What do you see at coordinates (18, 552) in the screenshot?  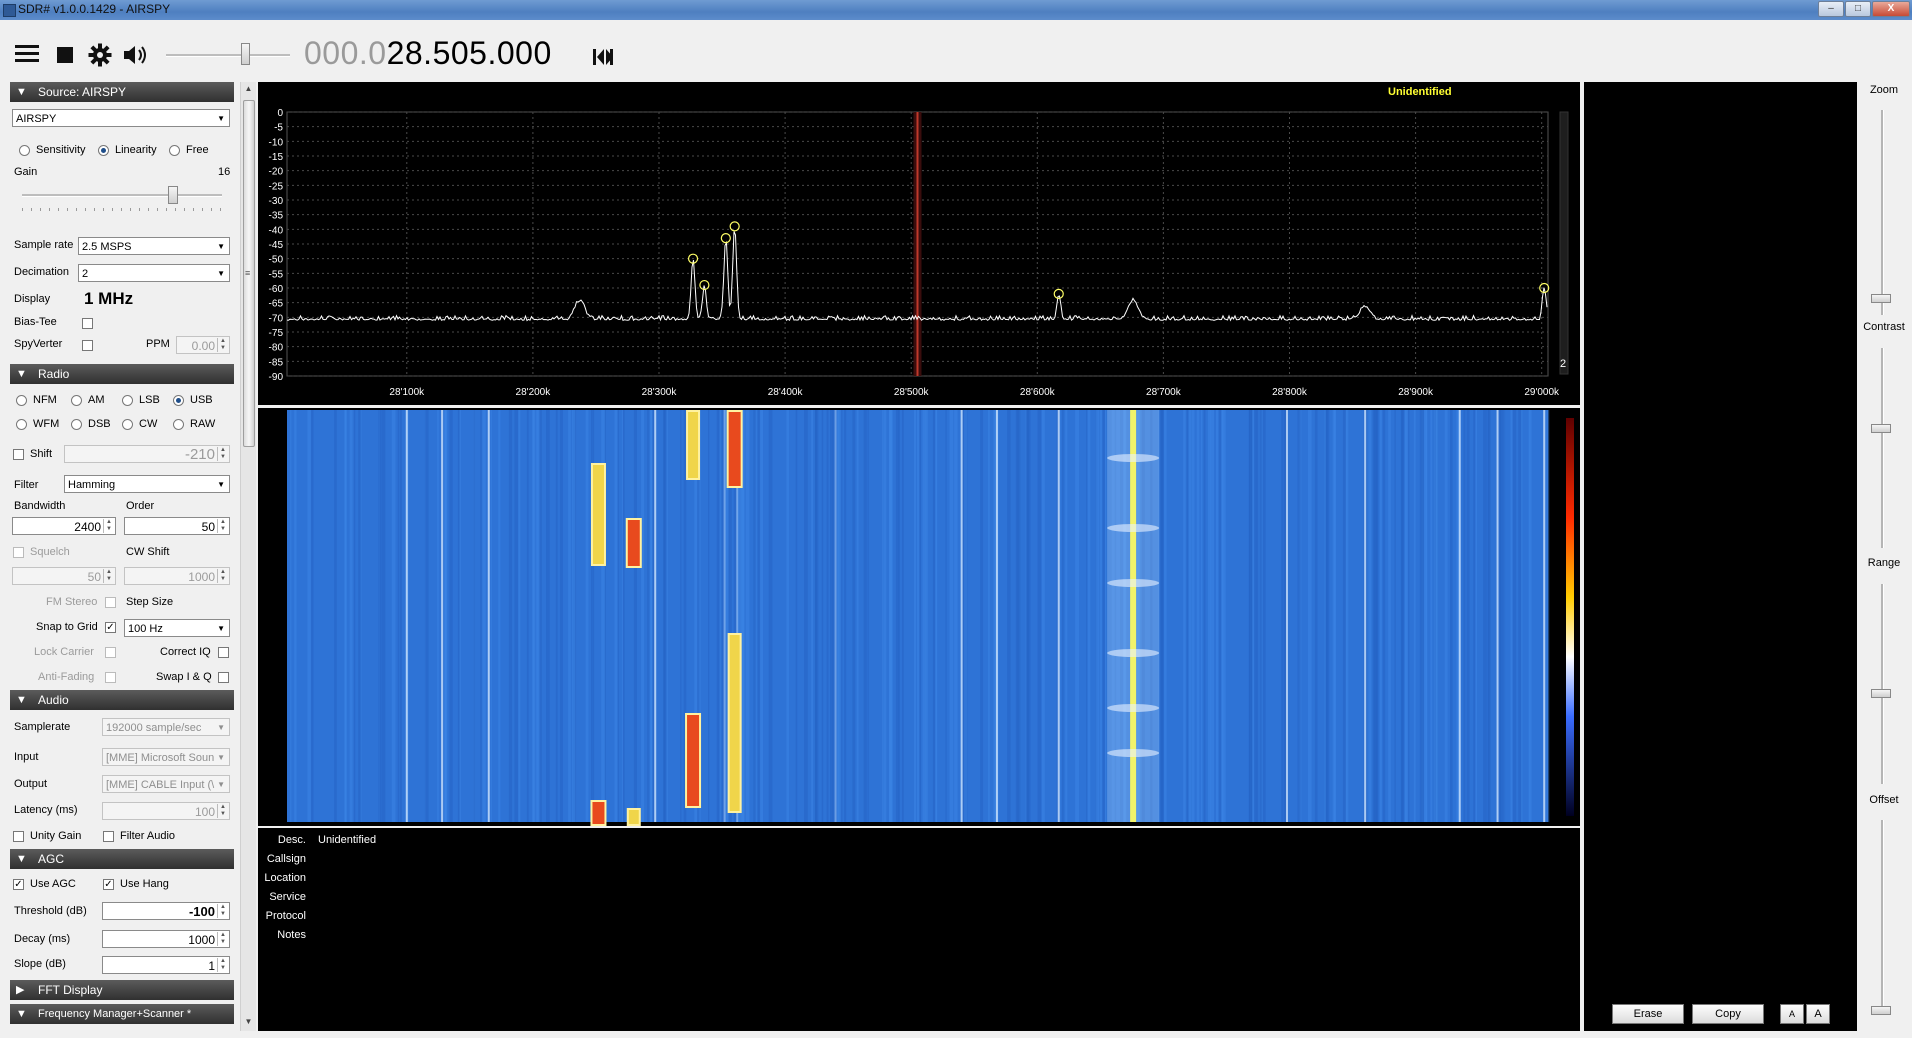 I see `squelch-checkbox` at bounding box center [18, 552].